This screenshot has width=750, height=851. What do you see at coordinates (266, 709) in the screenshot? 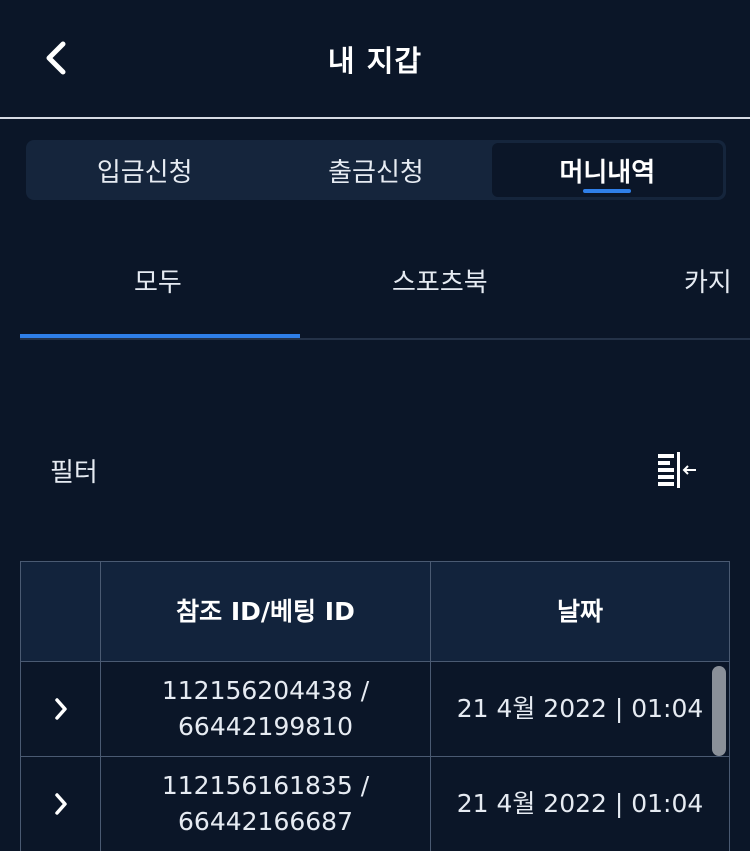
I see `ref-id-cell: 112156204438 / 66442199810` at bounding box center [266, 709].